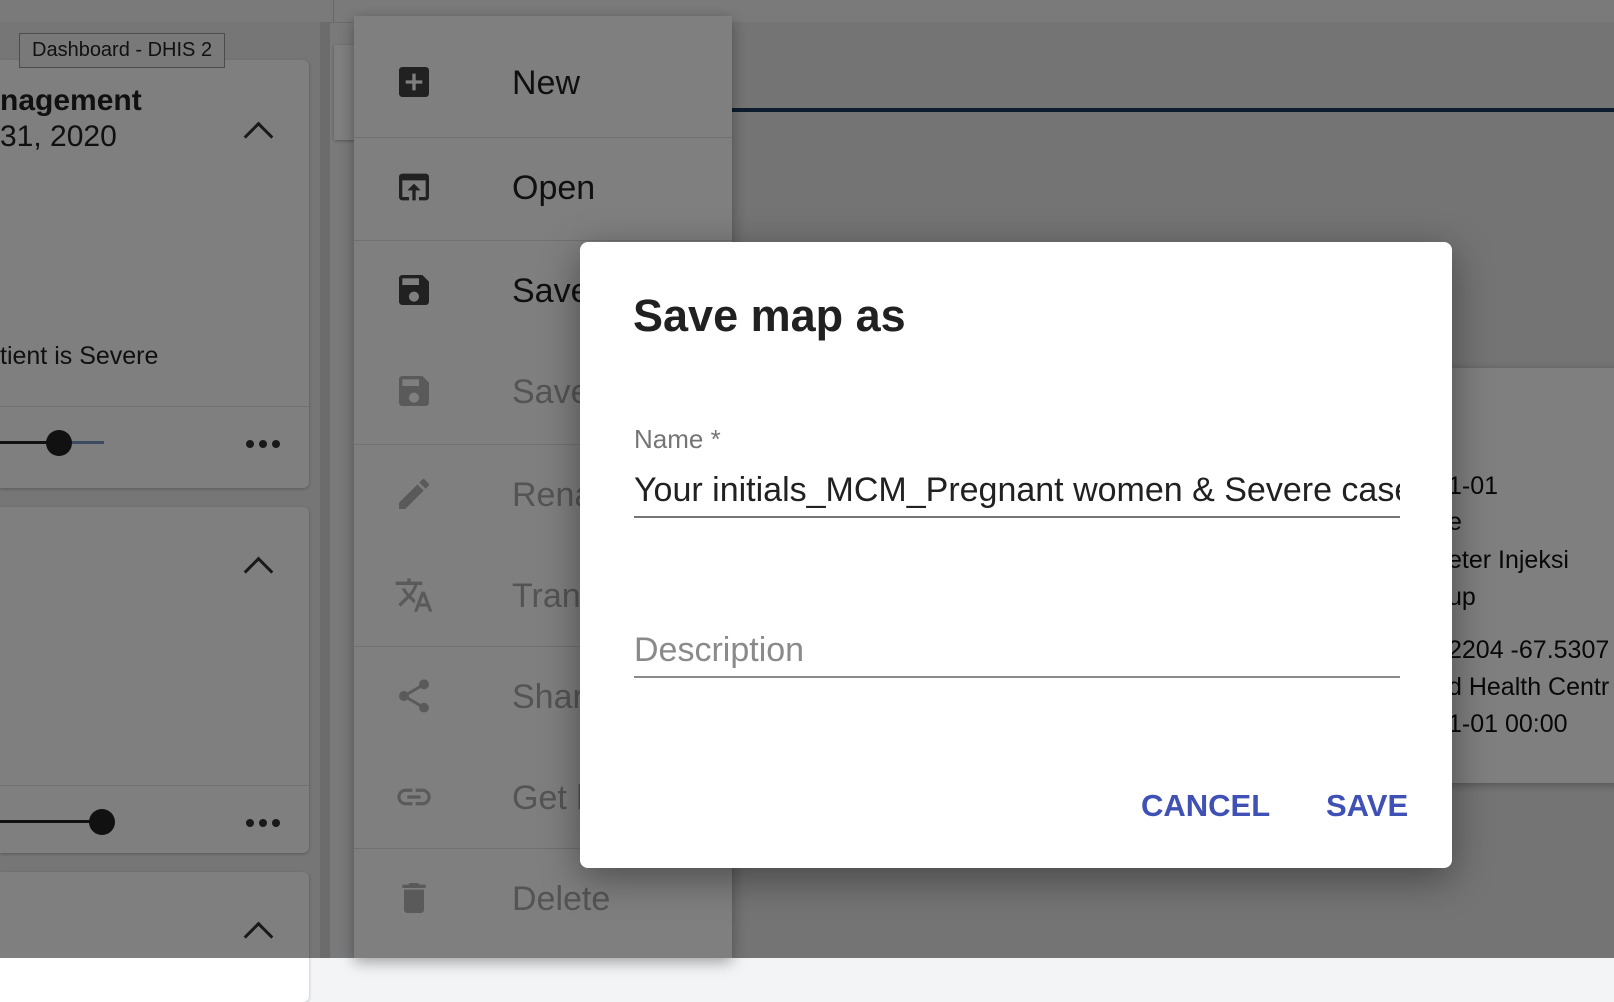 The width and height of the screenshot is (1614, 1002). What do you see at coordinates (769, 315) in the screenshot?
I see `dialog-title: Save map as` at bounding box center [769, 315].